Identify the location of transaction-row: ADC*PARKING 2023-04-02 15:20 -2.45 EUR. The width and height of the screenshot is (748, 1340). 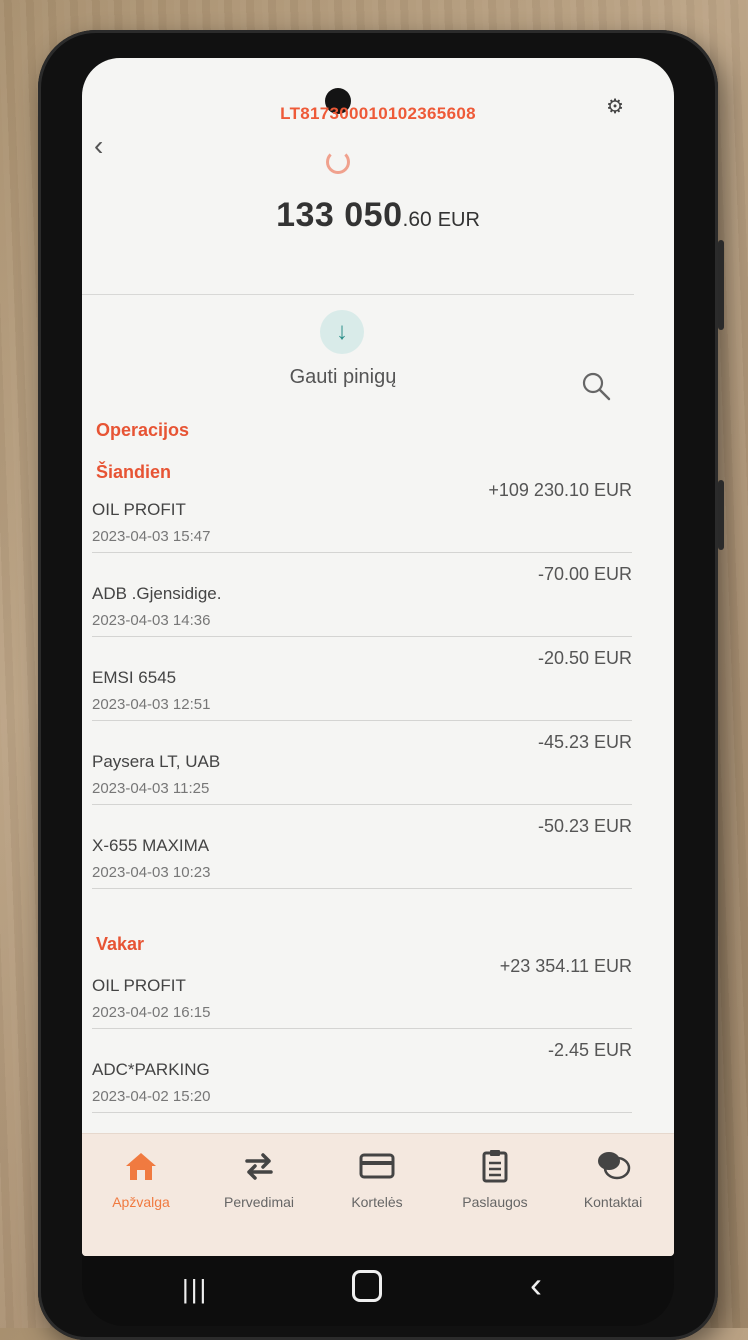
(362, 1070).